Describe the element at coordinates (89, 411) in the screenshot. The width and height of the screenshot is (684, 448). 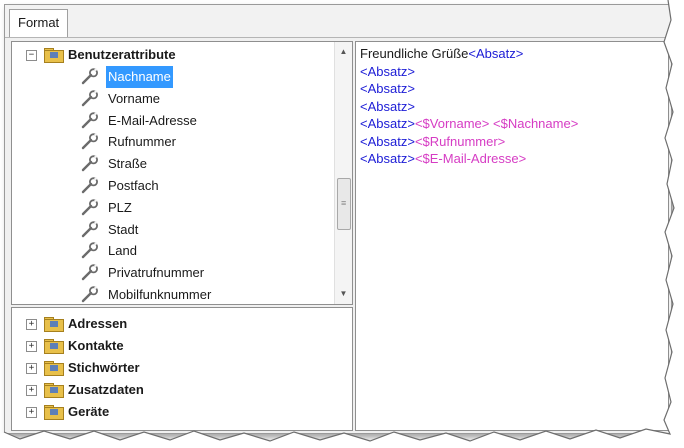
I see `group-item-label: Geräte` at that location.